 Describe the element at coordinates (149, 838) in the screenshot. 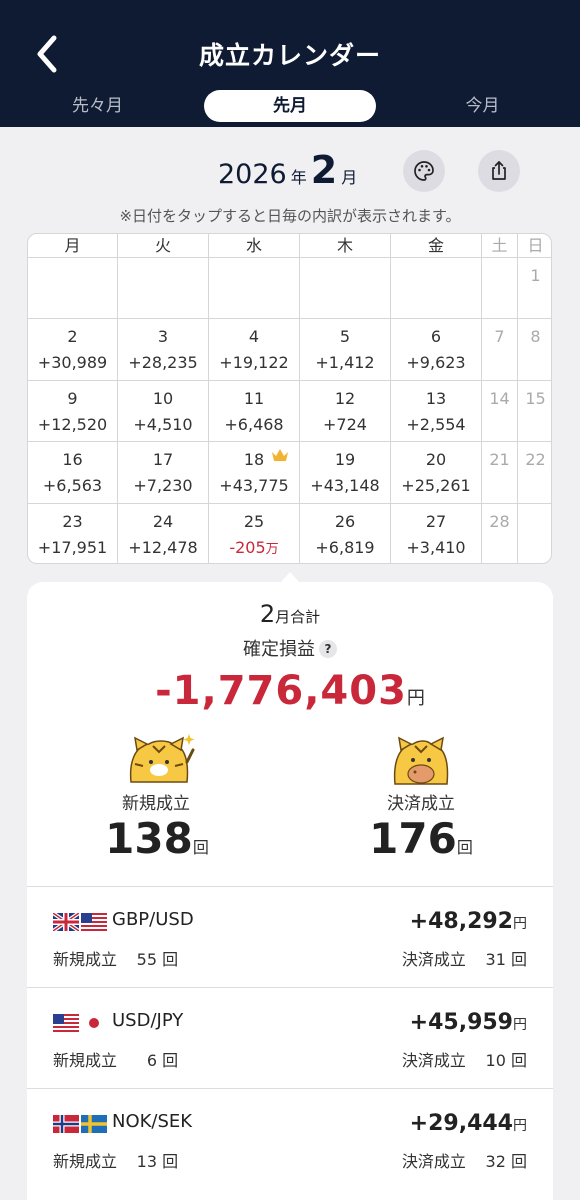

I see `new-orders-number: 138` at that location.